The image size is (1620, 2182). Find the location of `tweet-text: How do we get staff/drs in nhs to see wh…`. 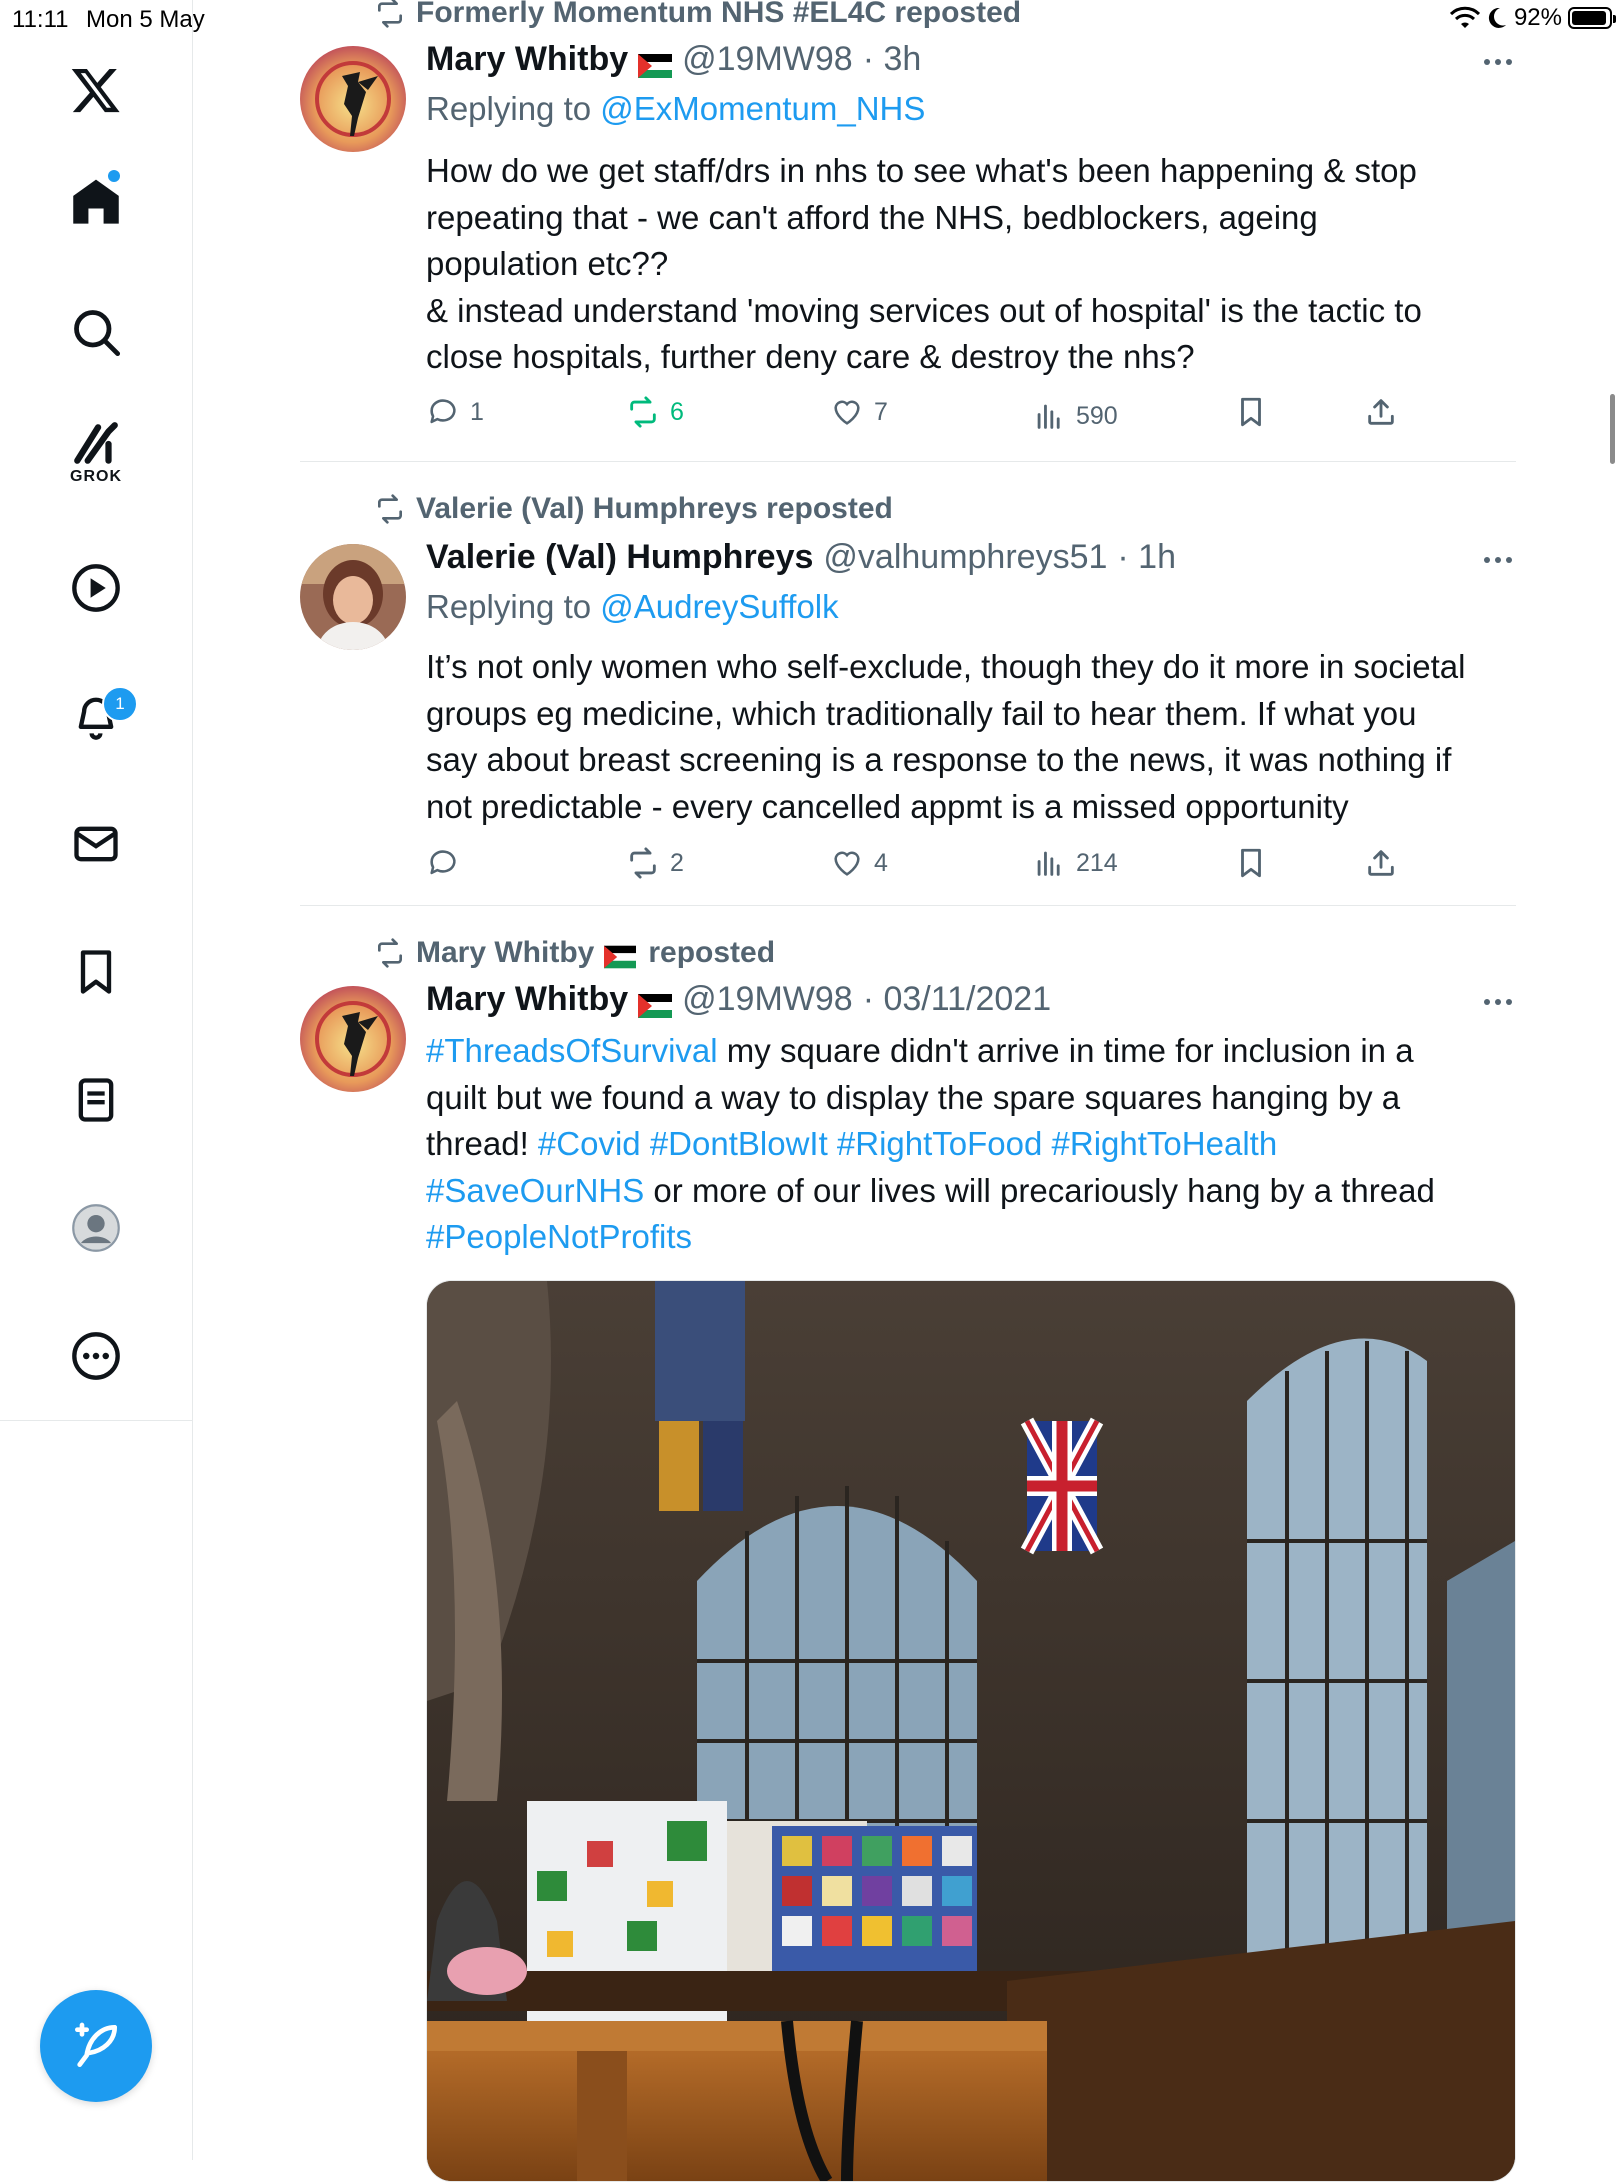

tweet-text: How do we get staff/drs in nhs to see wh… is located at coordinates (971, 264).